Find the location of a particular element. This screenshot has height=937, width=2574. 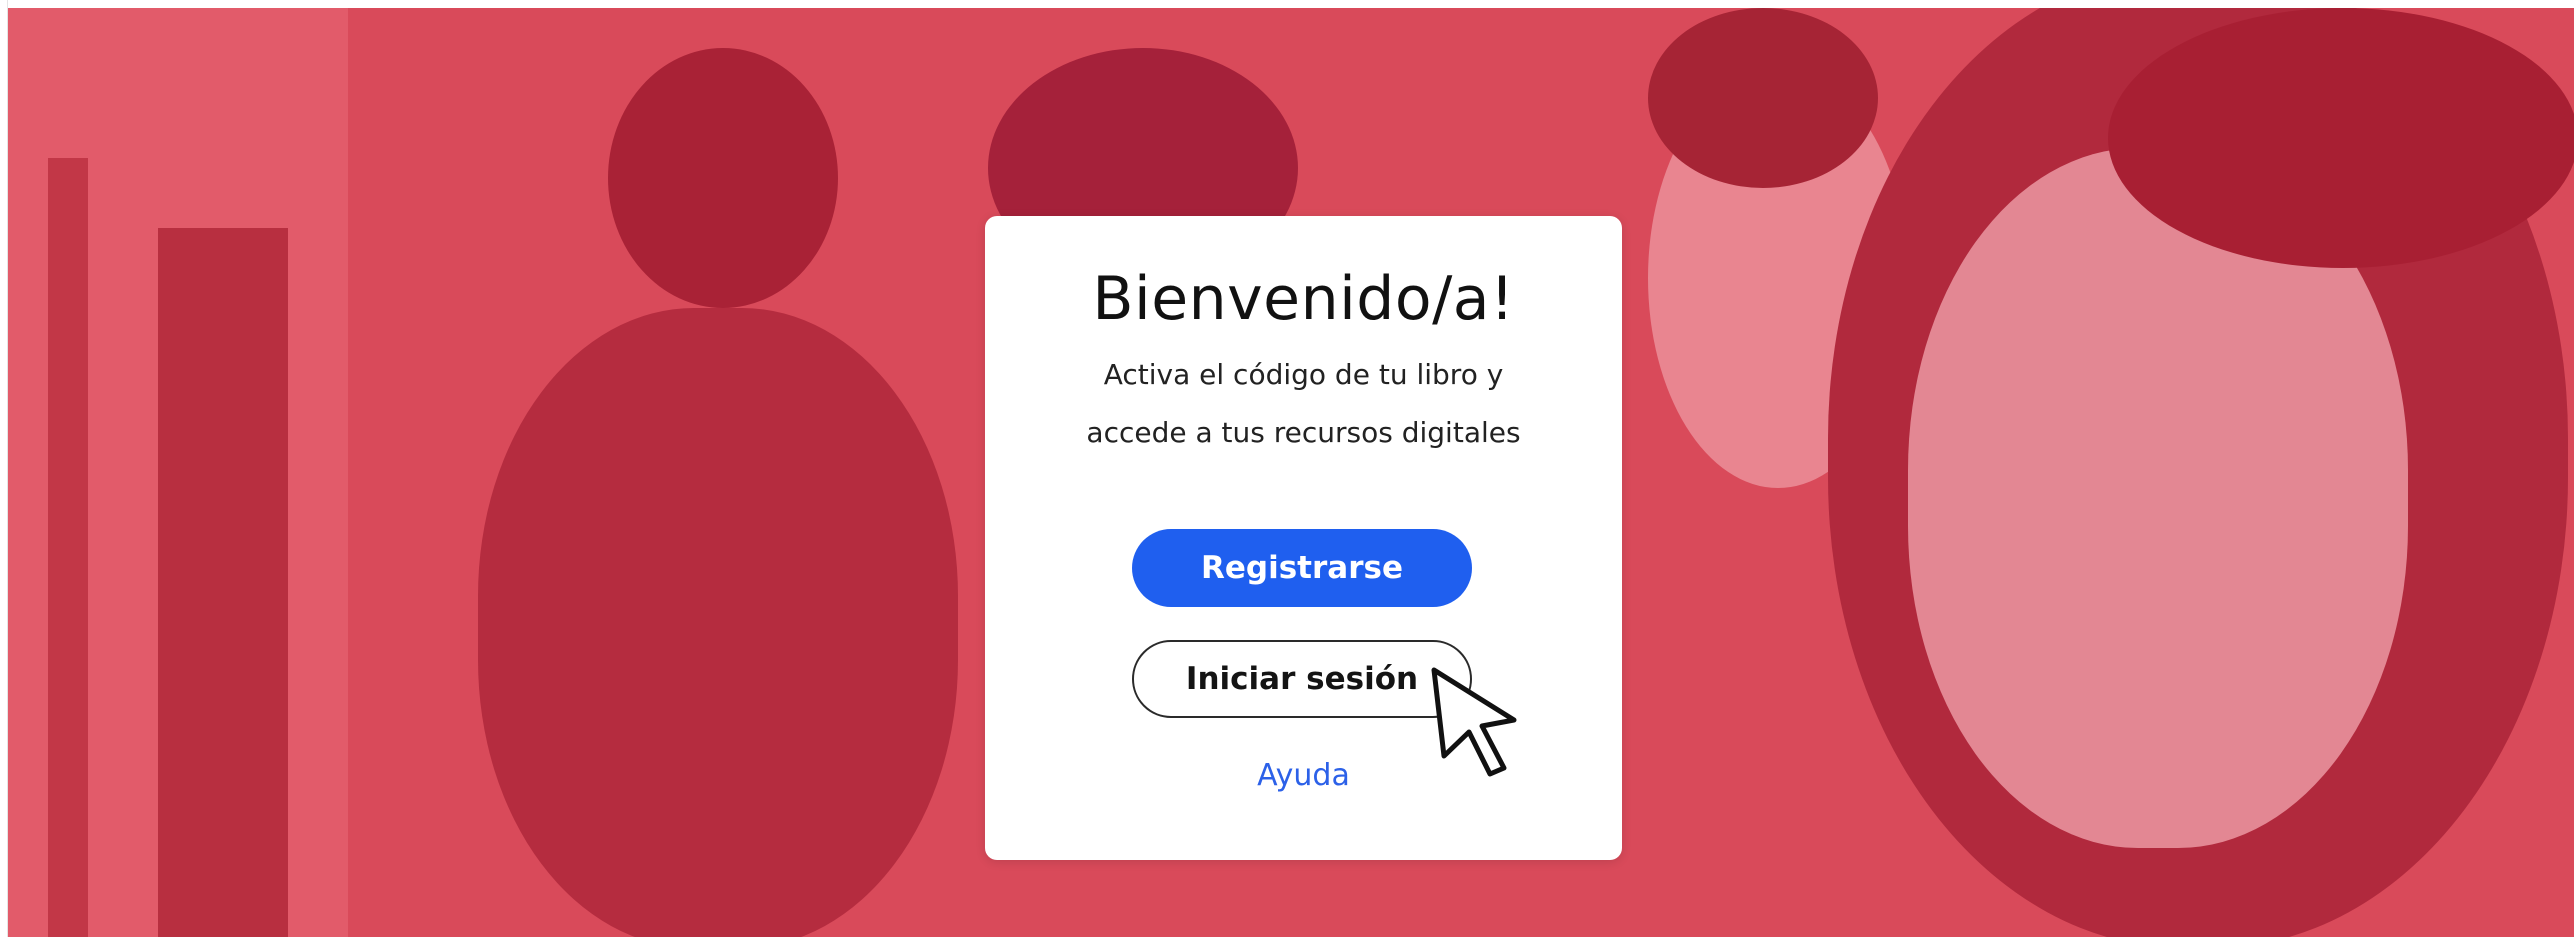

welcome-subtitle-line2: accede a tus recursos digitales is located at coordinates (1303, 432).